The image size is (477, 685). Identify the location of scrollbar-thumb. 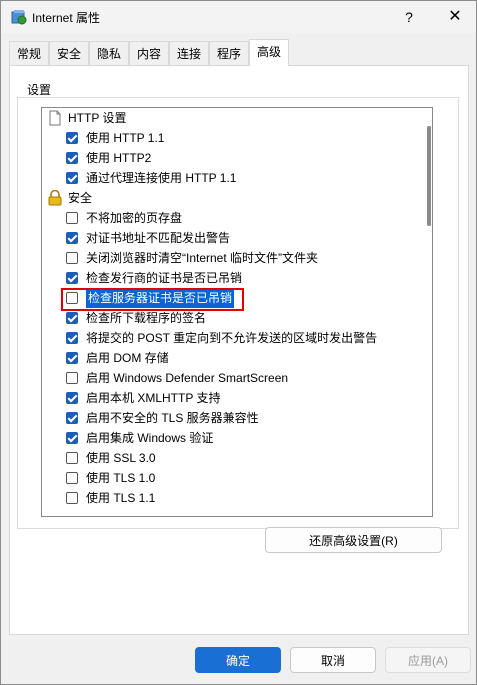
(429, 176).